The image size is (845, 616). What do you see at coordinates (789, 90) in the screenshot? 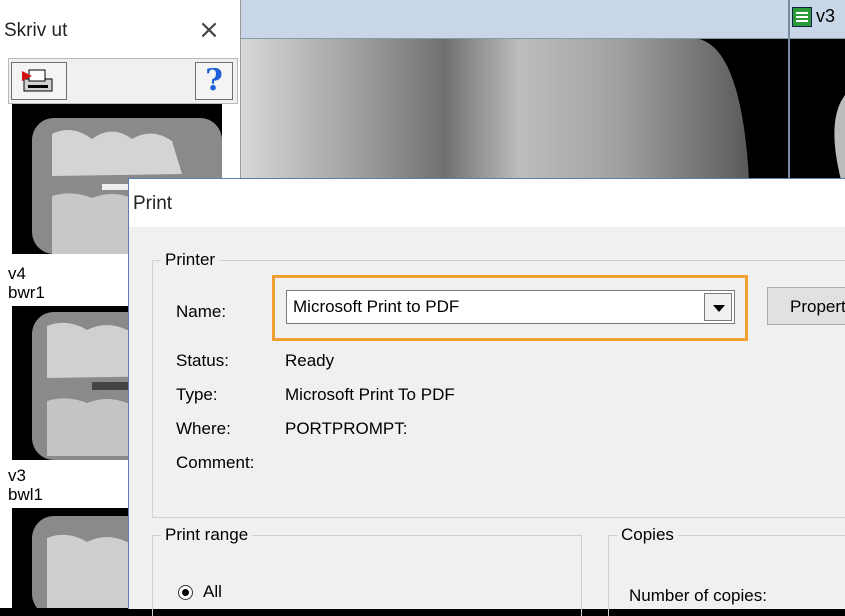
I see `pane-divider` at bounding box center [789, 90].